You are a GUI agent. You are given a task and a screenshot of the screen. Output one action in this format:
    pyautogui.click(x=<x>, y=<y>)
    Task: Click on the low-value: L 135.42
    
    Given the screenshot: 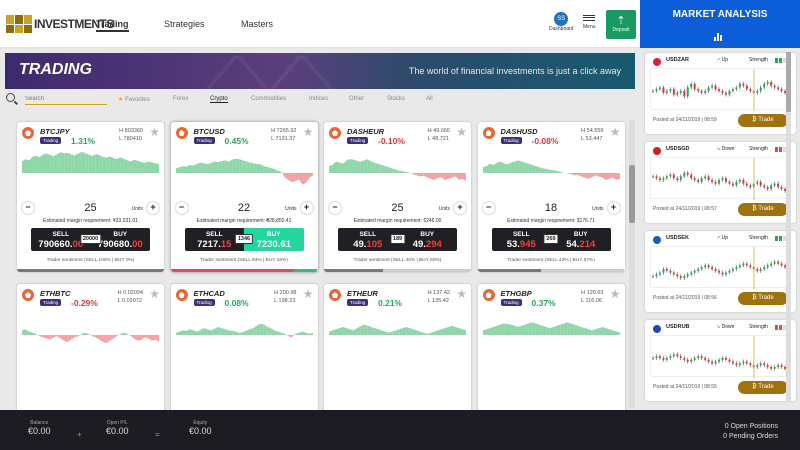 What is the action you would take?
    pyautogui.click(x=438, y=301)
    